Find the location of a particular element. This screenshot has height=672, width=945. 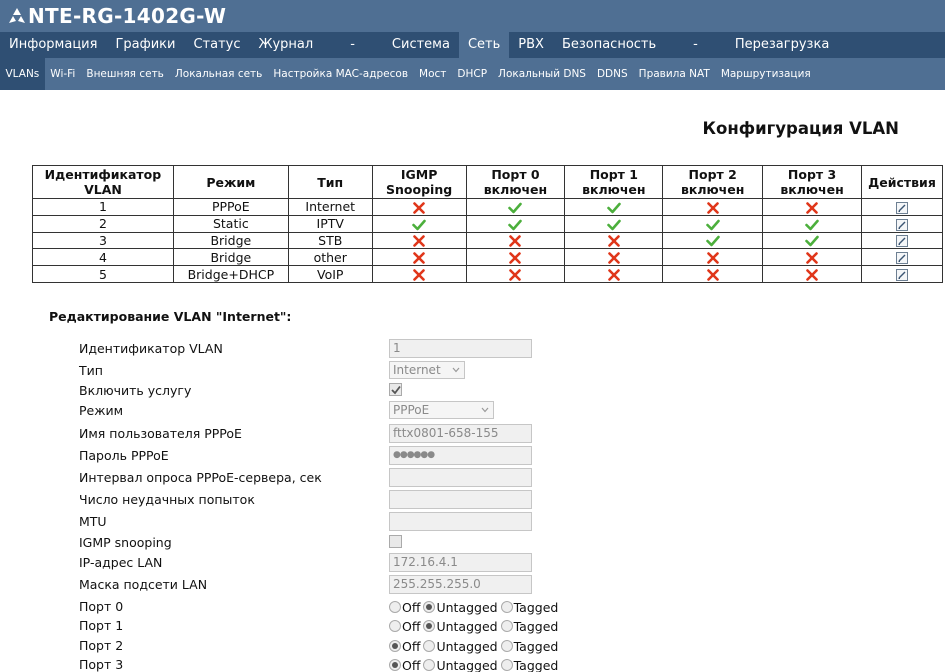

column-header: IGMP Snooping is located at coordinates (419, 182).